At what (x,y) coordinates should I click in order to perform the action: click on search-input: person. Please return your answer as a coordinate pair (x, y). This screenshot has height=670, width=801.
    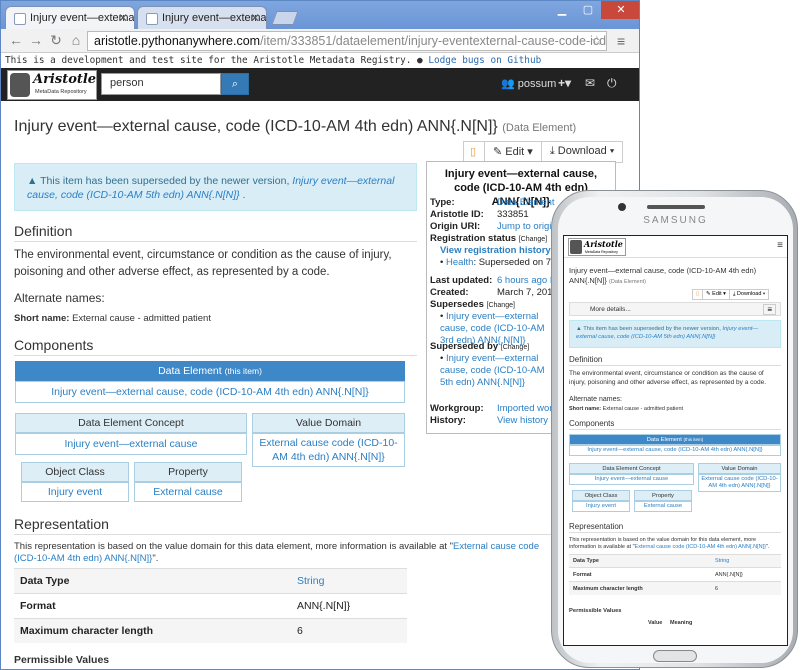
    Looking at the image, I should click on (161, 84).